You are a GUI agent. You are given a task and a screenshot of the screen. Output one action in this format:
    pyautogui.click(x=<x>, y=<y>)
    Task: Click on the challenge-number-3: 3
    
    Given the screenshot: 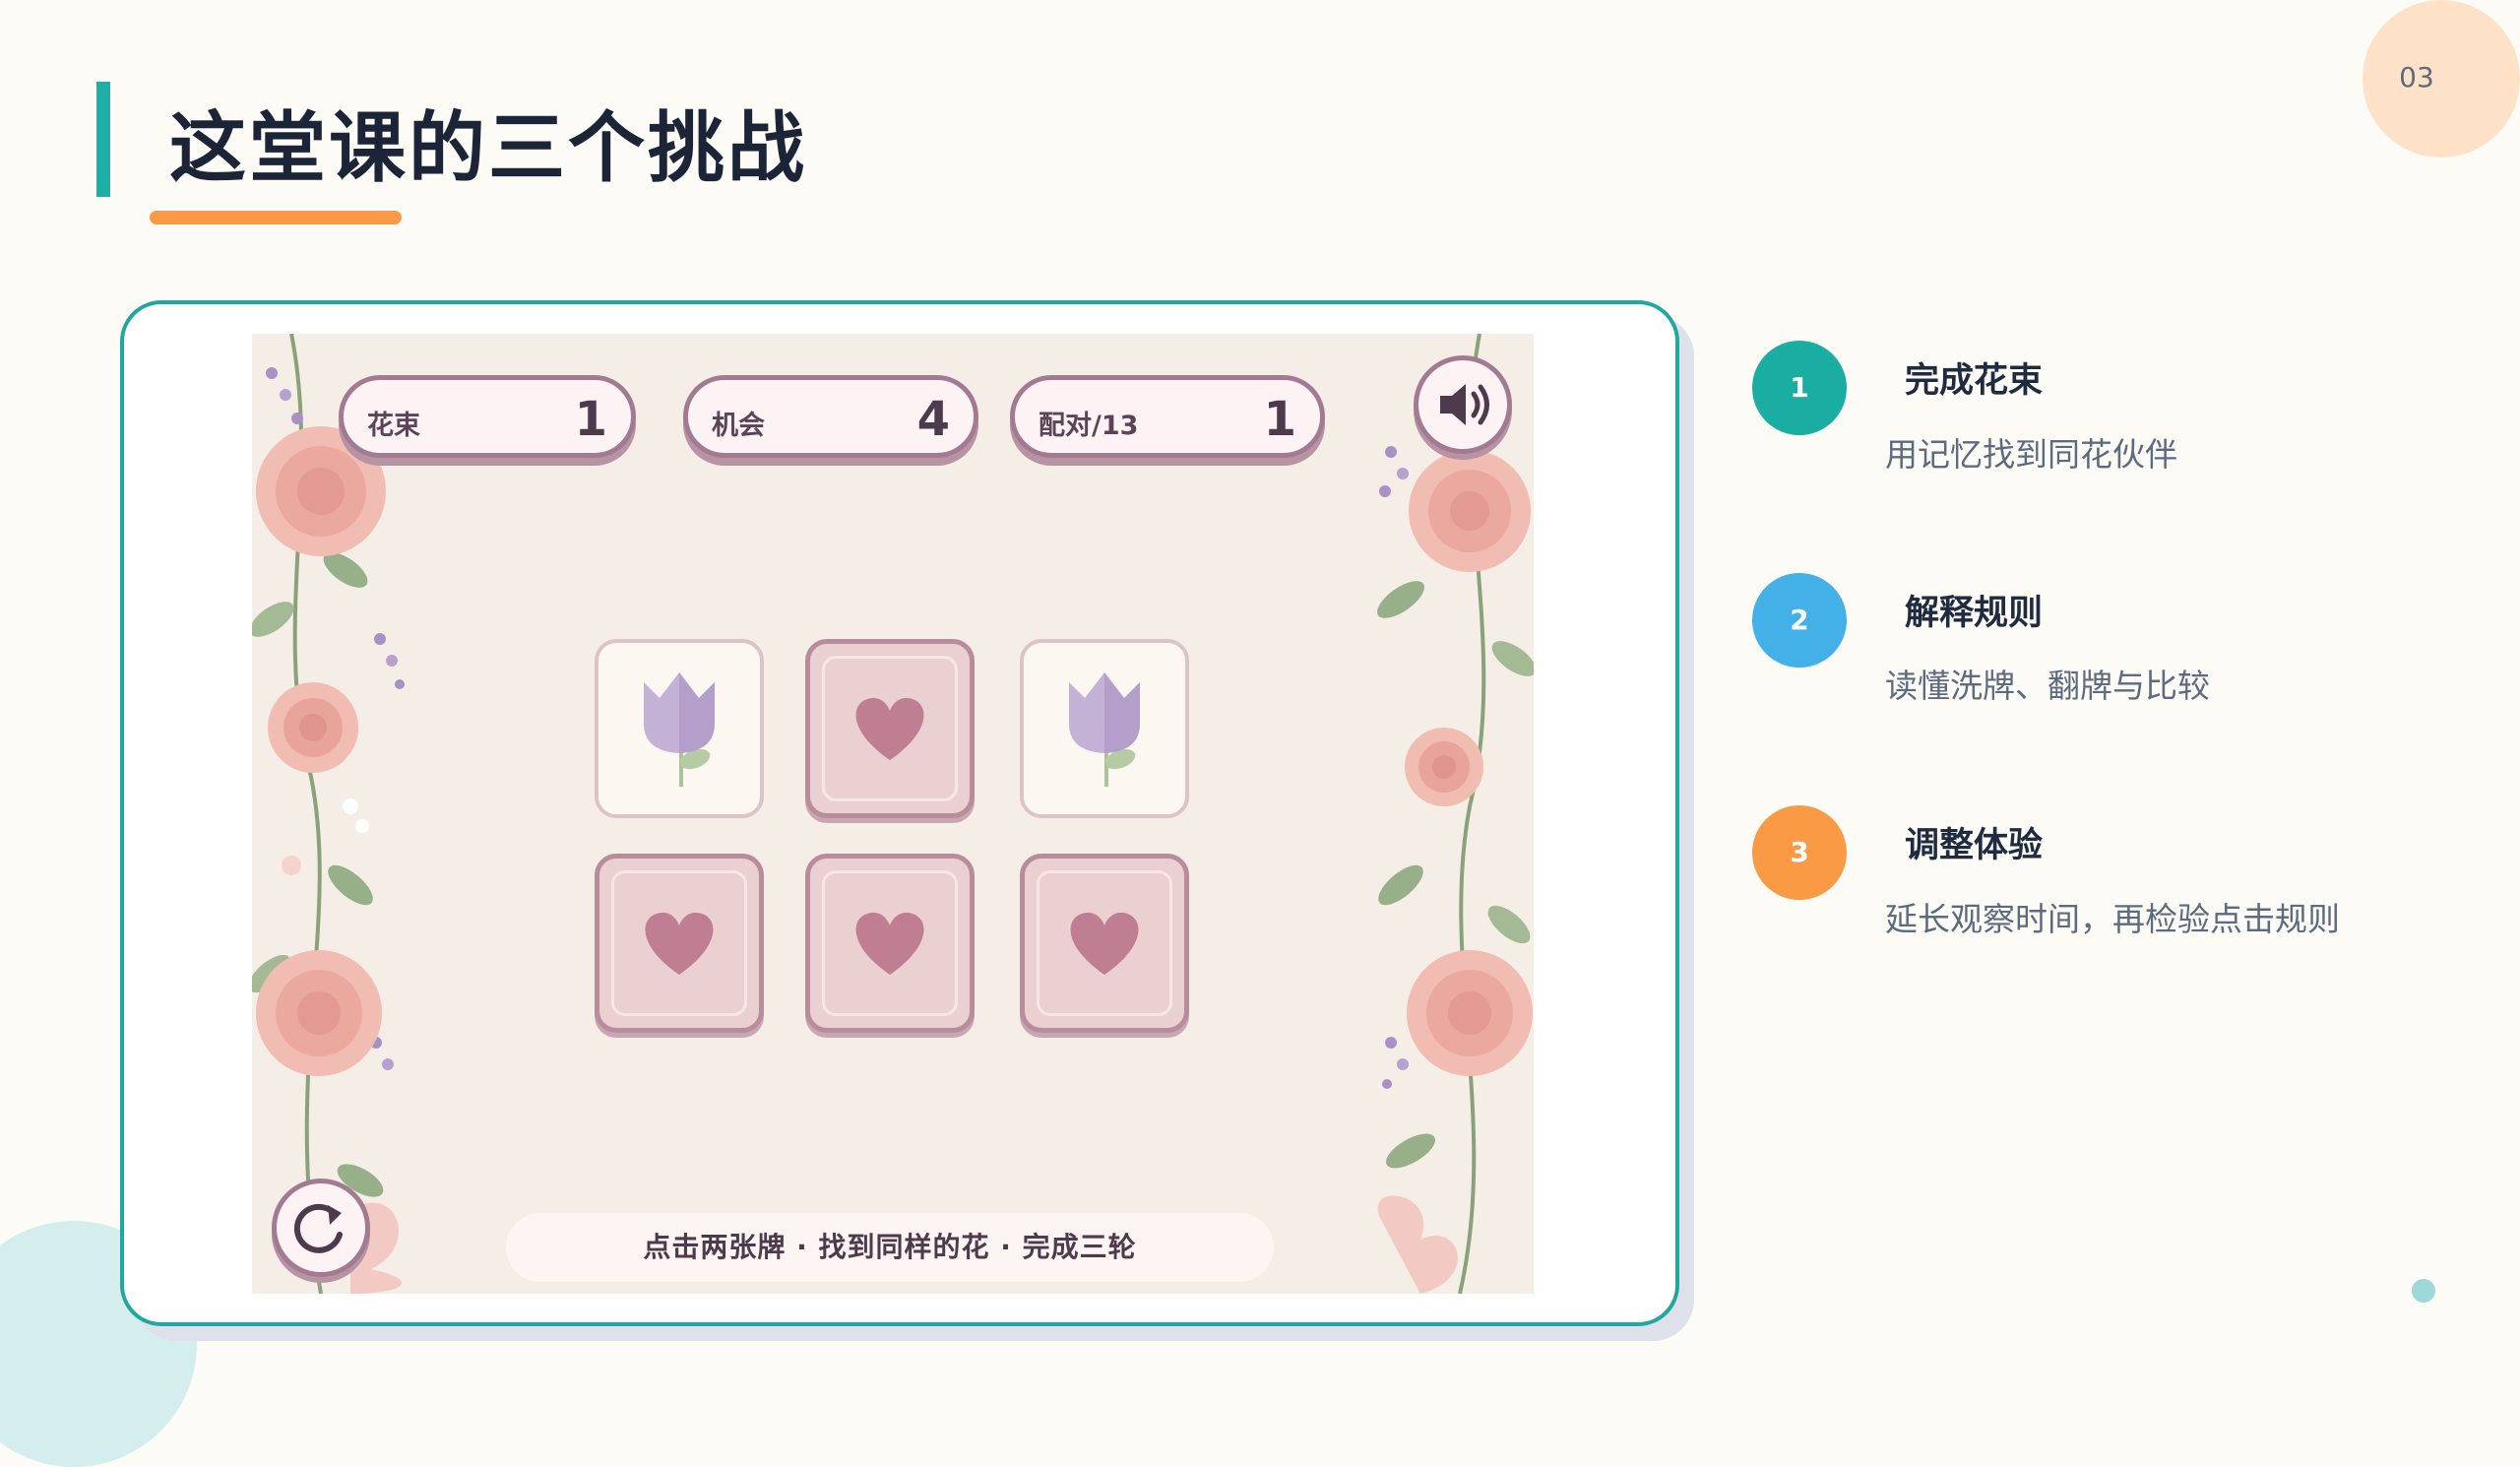 What is the action you would take?
    pyautogui.click(x=1799, y=852)
    